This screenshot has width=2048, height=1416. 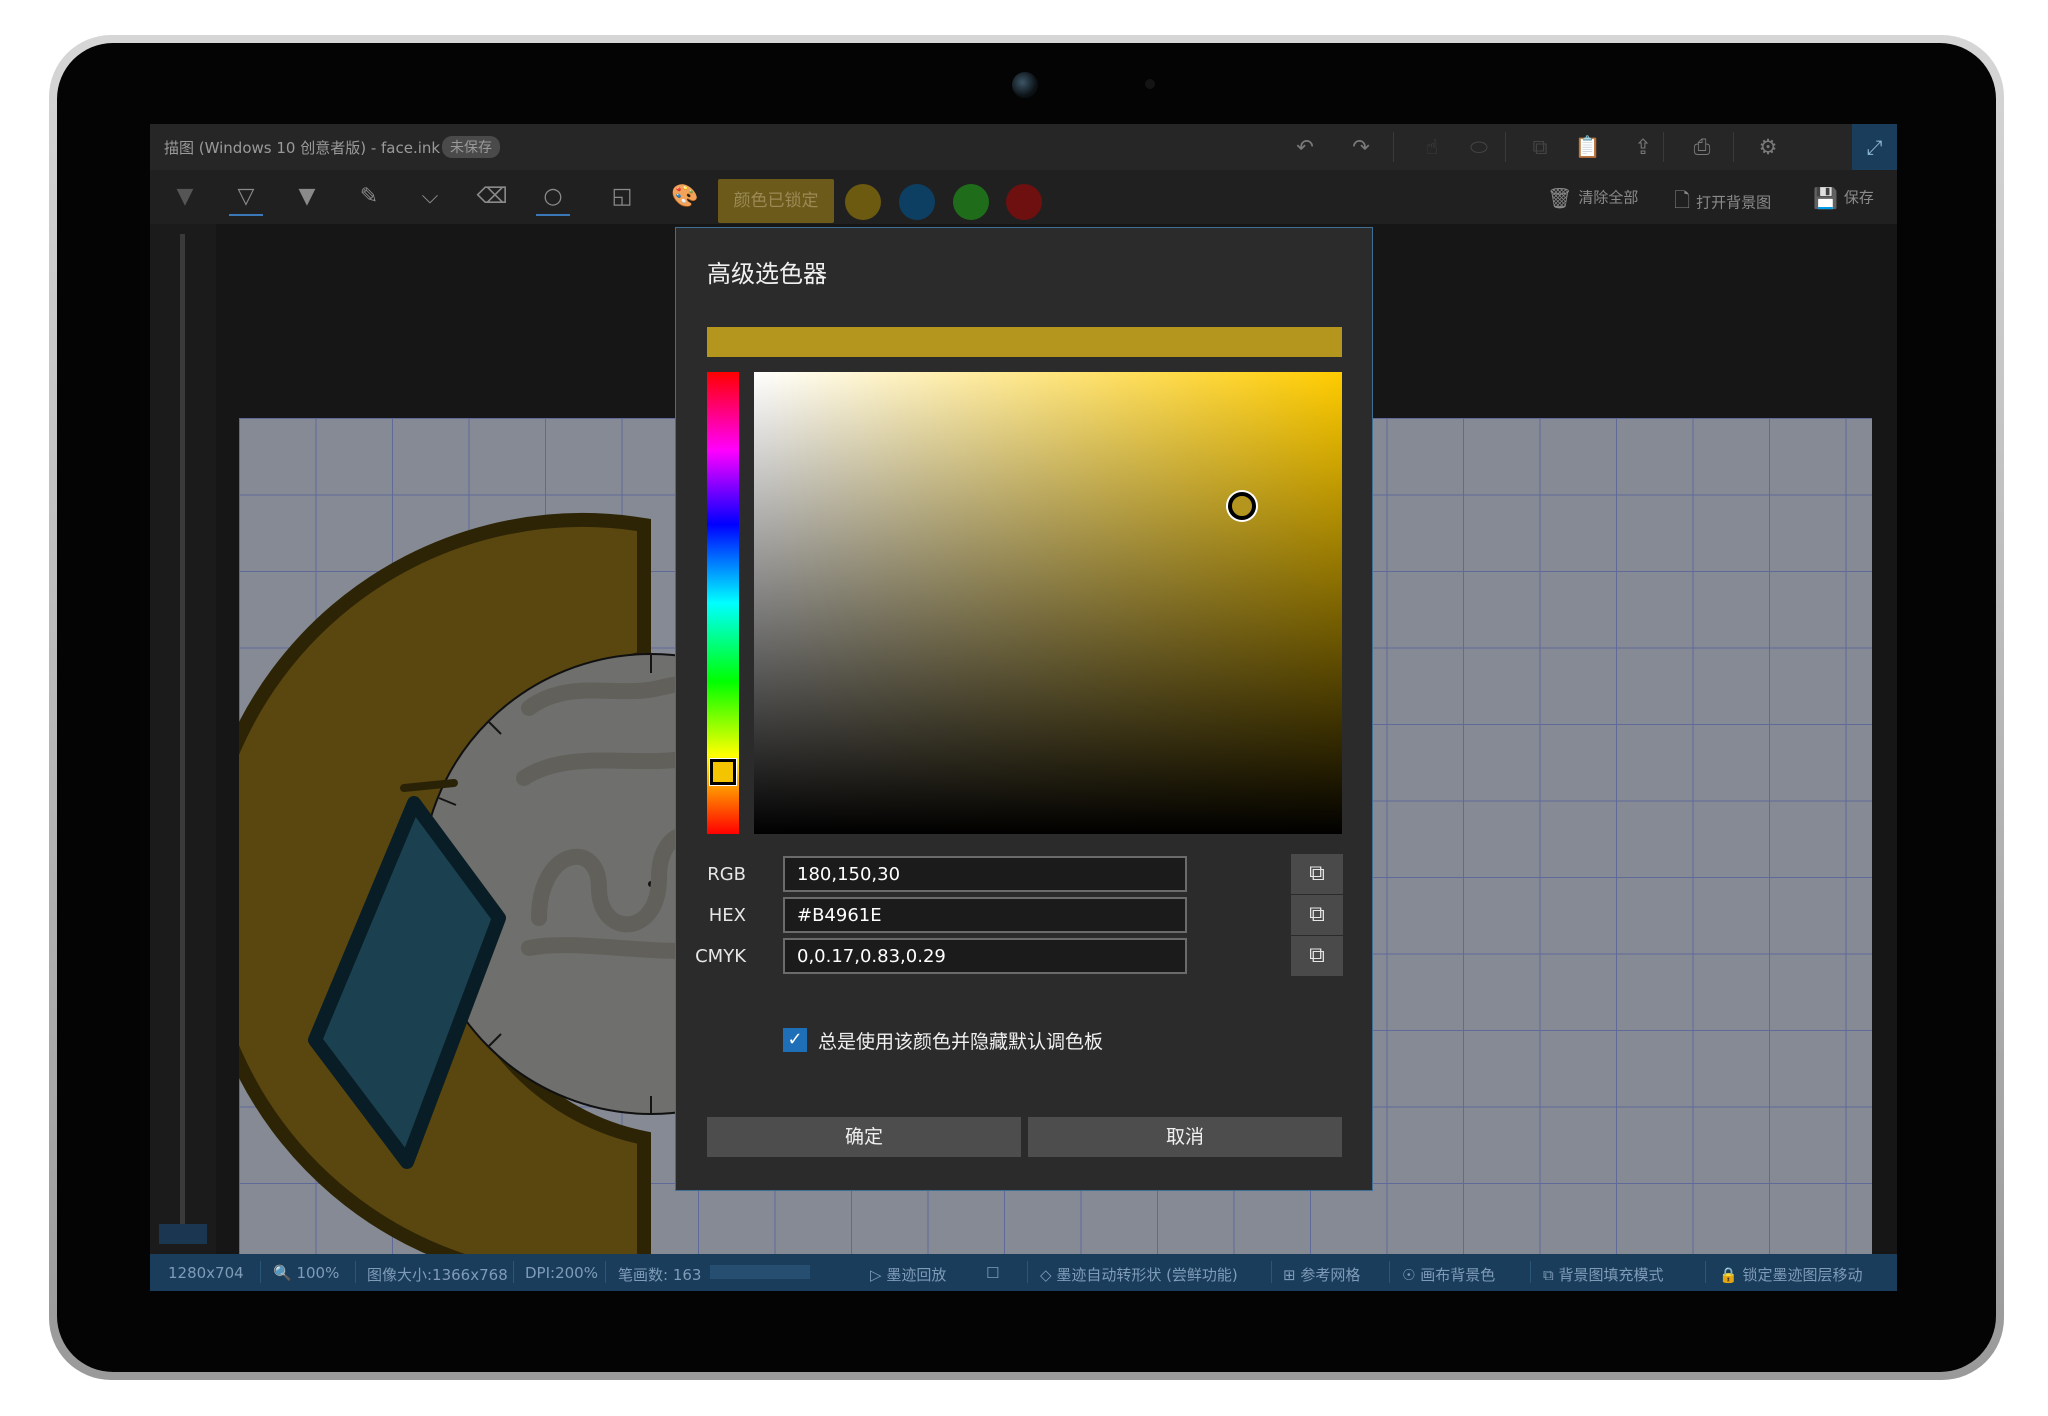 What do you see at coordinates (183, 1234) in the screenshot?
I see `size-slider-thumb` at bounding box center [183, 1234].